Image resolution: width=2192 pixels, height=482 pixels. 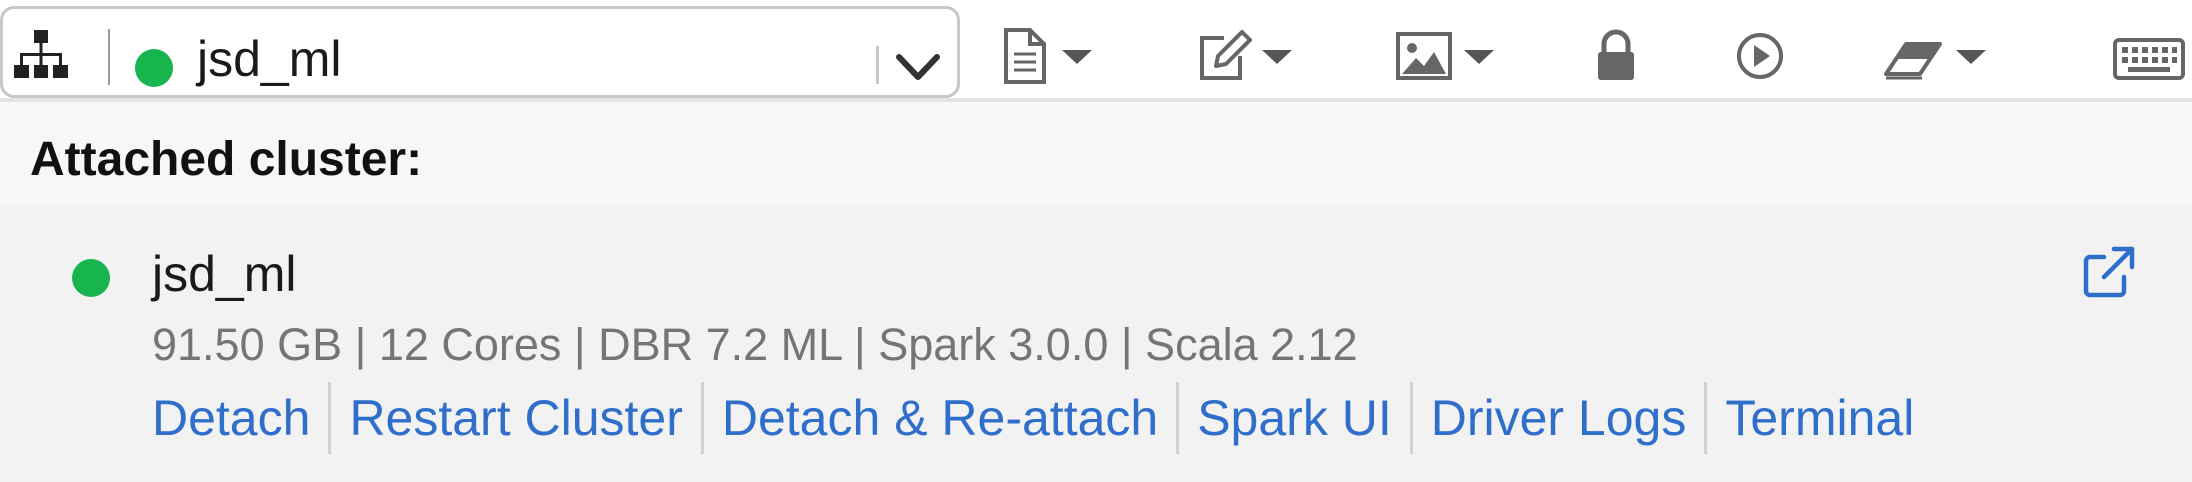 I want to click on lock-icon, so click(x=1616, y=54).